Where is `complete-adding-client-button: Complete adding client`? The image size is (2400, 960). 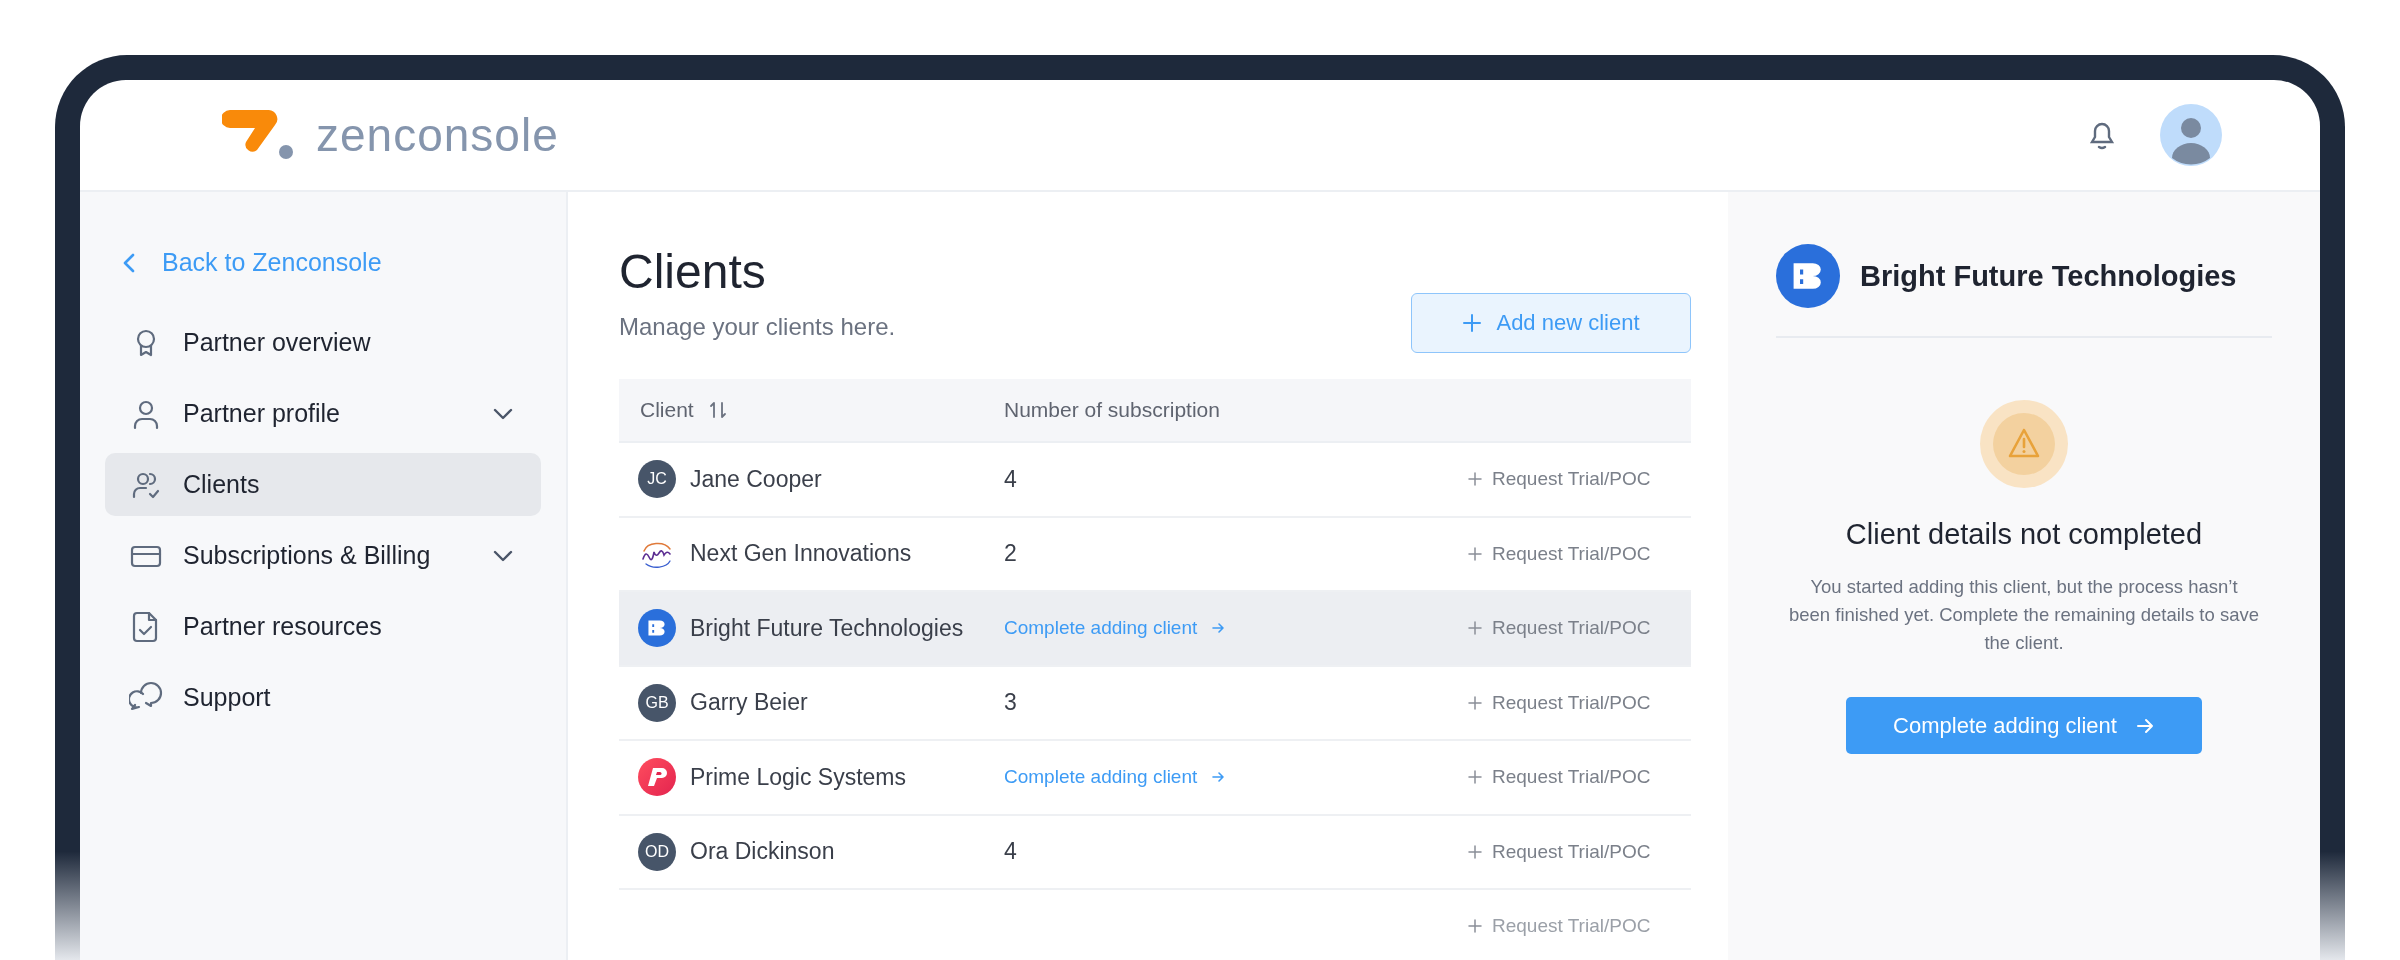
complete-adding-client-button: Complete adding client is located at coordinates (2024, 725).